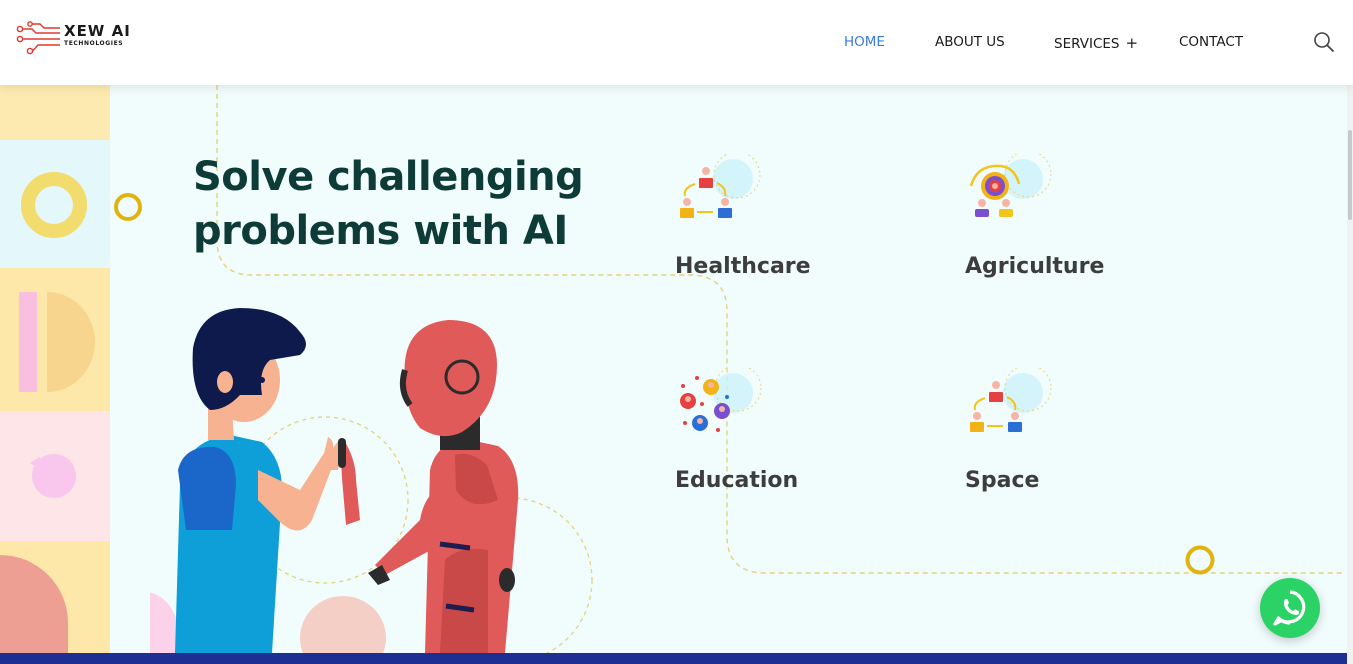 This screenshot has height=664, width=1353. I want to click on logo-circuit-icon, so click(38, 38).